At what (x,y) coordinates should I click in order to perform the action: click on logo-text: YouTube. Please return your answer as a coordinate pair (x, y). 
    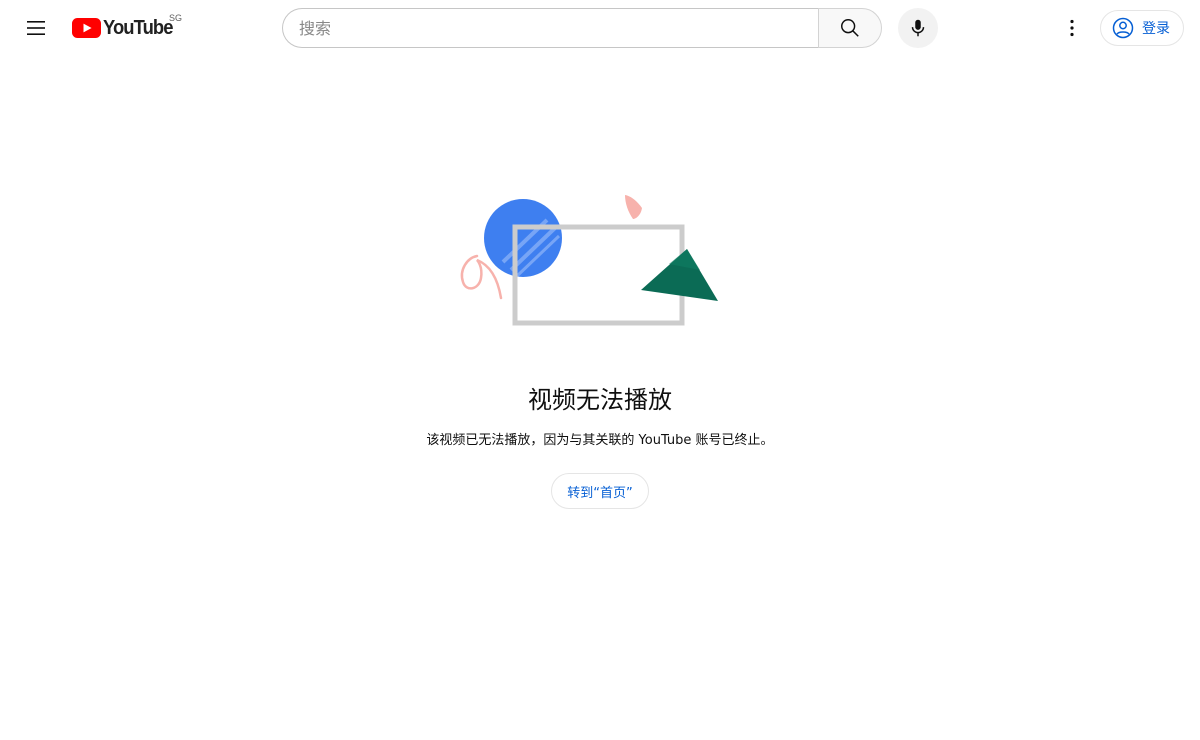
    Looking at the image, I should click on (138, 27).